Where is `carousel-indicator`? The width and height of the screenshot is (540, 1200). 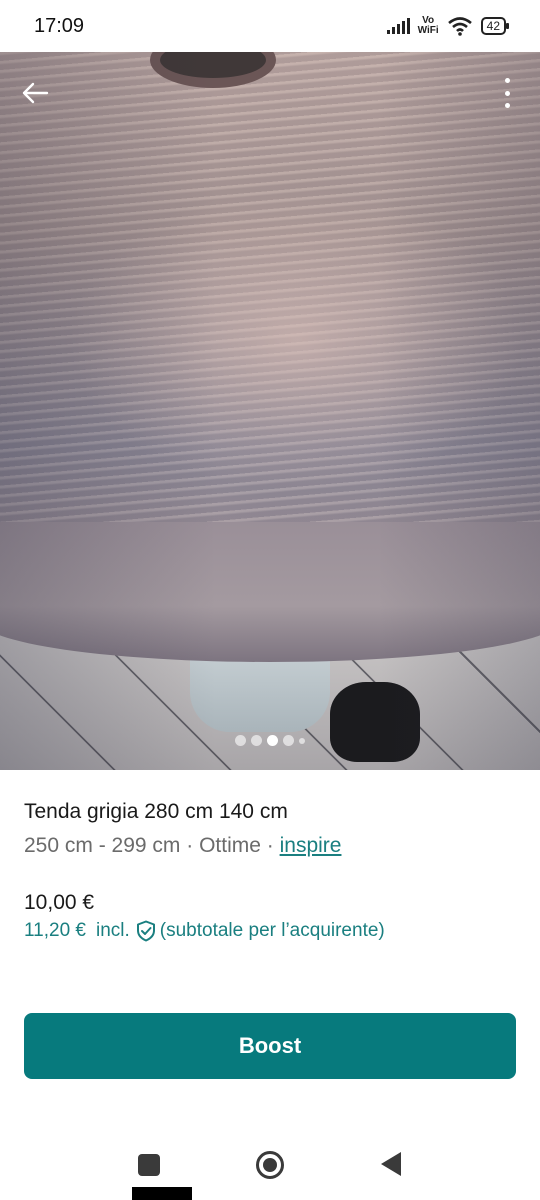
carousel-indicator is located at coordinates (270, 740).